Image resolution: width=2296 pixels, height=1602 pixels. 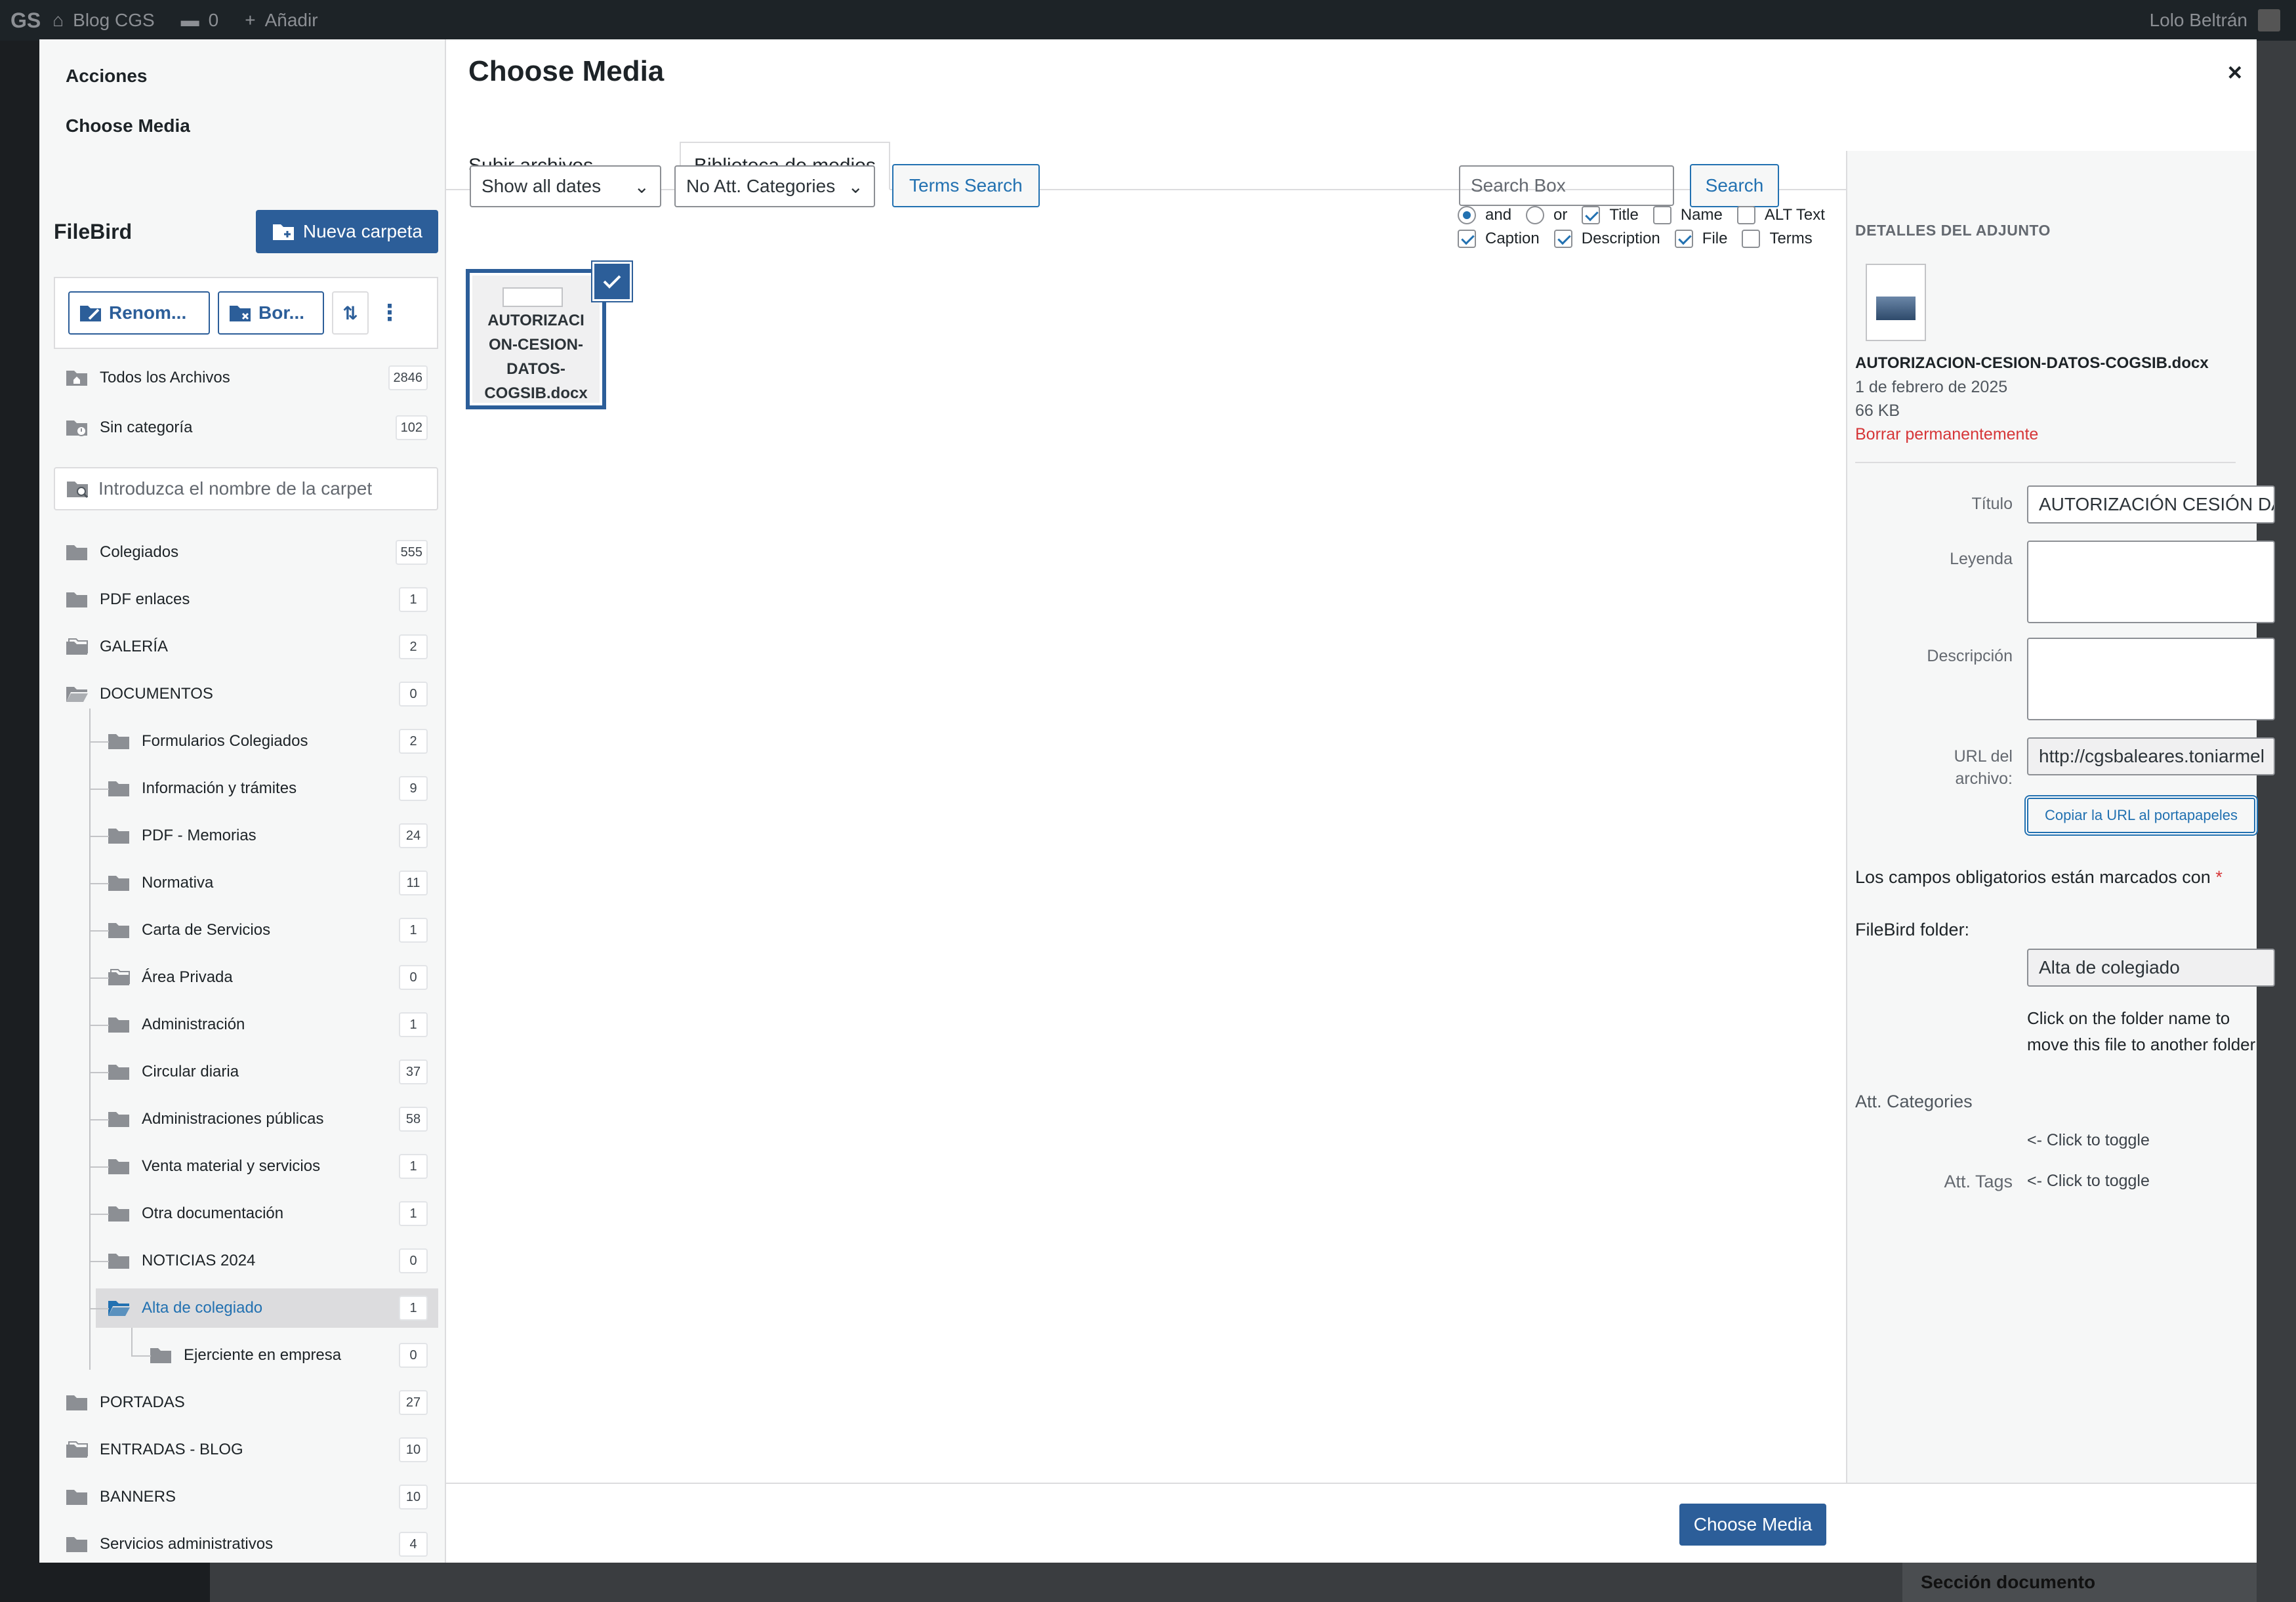 What do you see at coordinates (231, 1166) in the screenshot?
I see `folder-name: Venta material y servicios` at bounding box center [231, 1166].